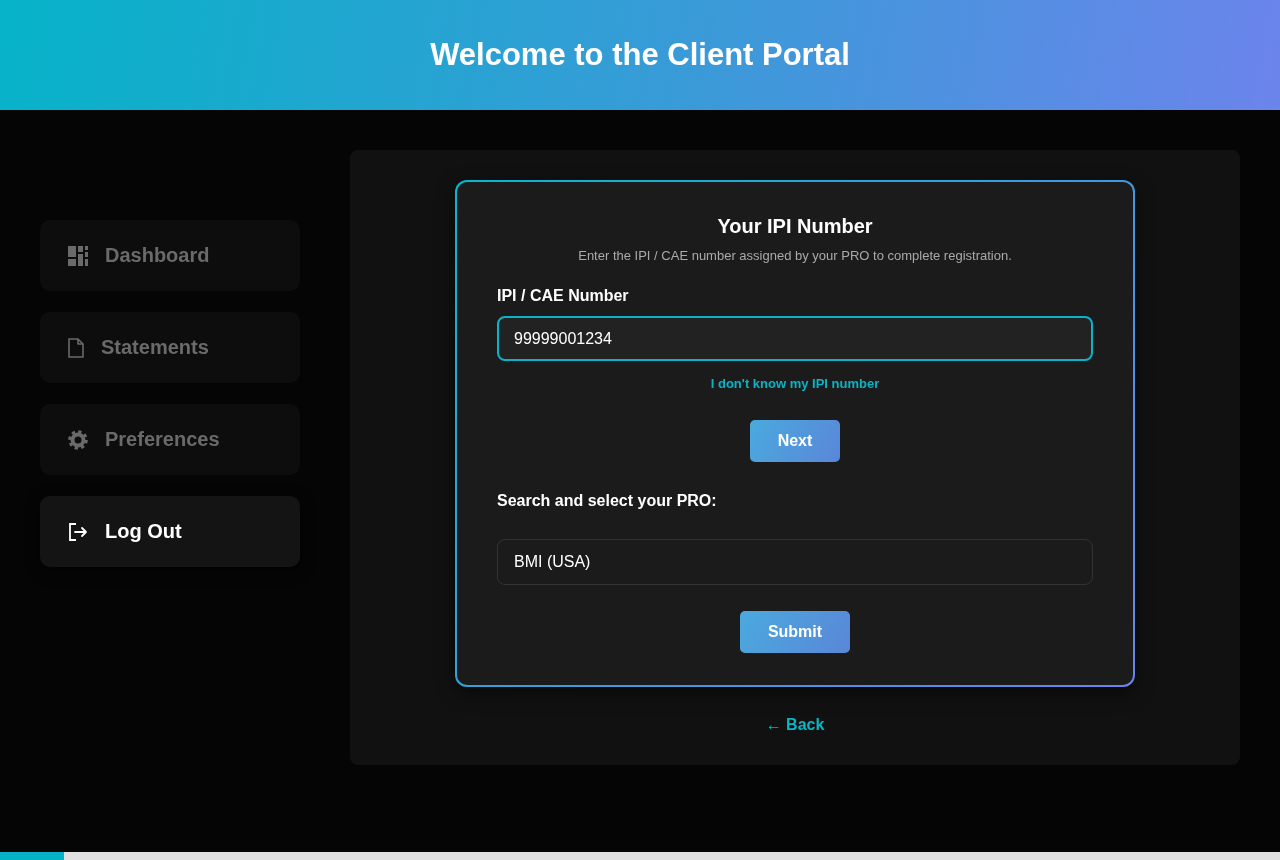 This screenshot has height=860, width=1280. Describe the element at coordinates (795, 562) in the screenshot. I see `pro-search-field: BMI (USA)` at that location.